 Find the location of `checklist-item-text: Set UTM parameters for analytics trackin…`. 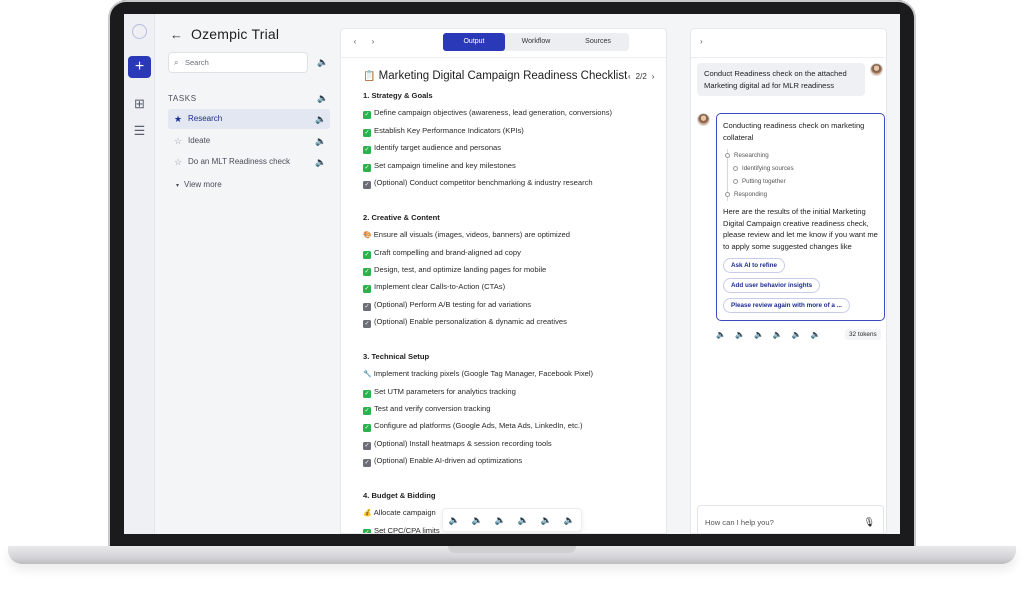

checklist-item-text: Set UTM parameters for analytics trackin… is located at coordinates (445, 391).